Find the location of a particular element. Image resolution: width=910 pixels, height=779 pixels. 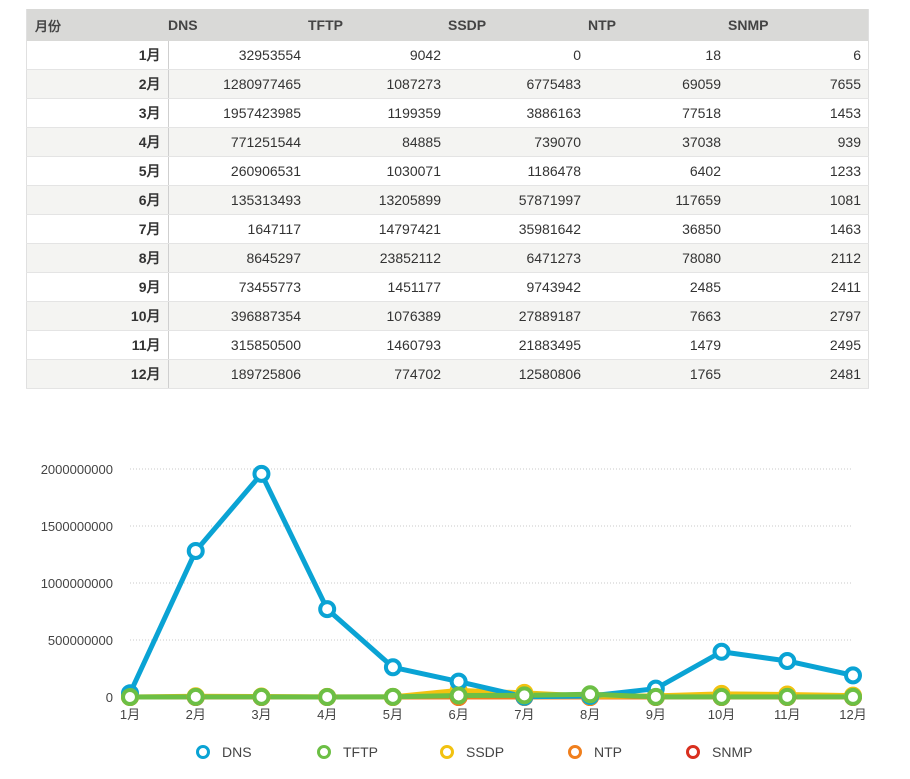

table-row: 3月 1957423985 1199359 3886163 77518 1453 is located at coordinates (447, 113).